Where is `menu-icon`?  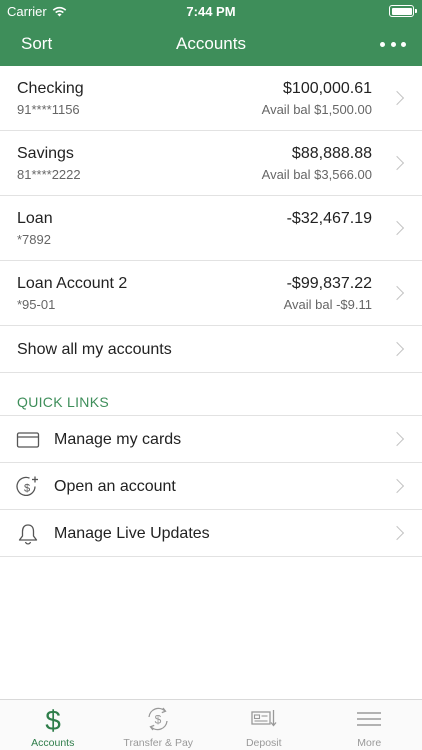
menu-icon is located at coordinates (369, 719).